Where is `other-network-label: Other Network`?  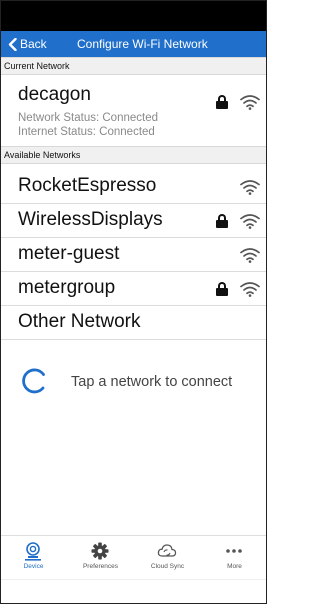 other-network-label: Other Network is located at coordinates (79, 321).